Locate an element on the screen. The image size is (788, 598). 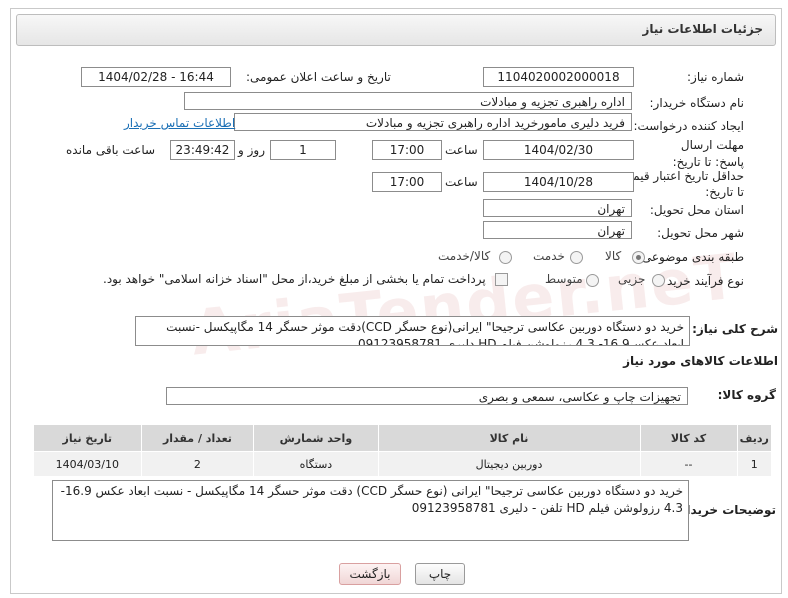
cell-unit: دستگاه is located at coordinates (316, 464).